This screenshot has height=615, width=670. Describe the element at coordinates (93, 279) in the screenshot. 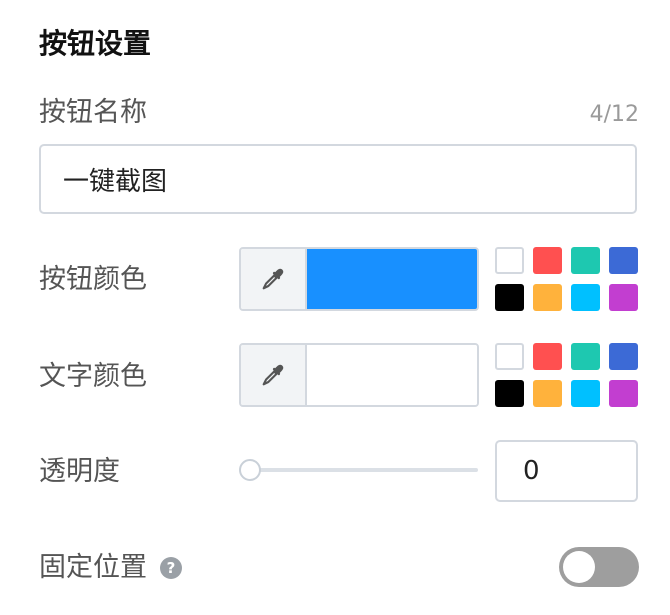

I see `button-color-label: 按钮颜色` at that location.